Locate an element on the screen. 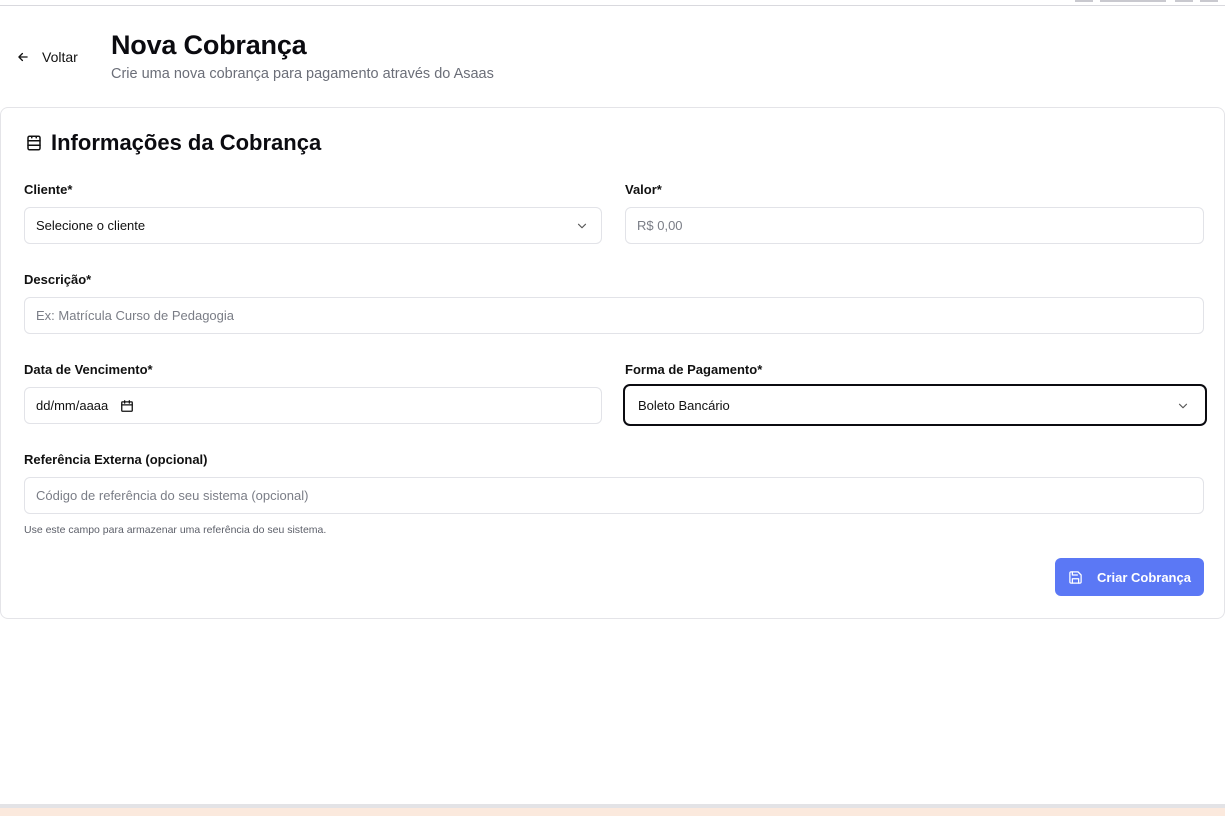  pagamento-label: Forma de Pagamento* is located at coordinates (694, 369).